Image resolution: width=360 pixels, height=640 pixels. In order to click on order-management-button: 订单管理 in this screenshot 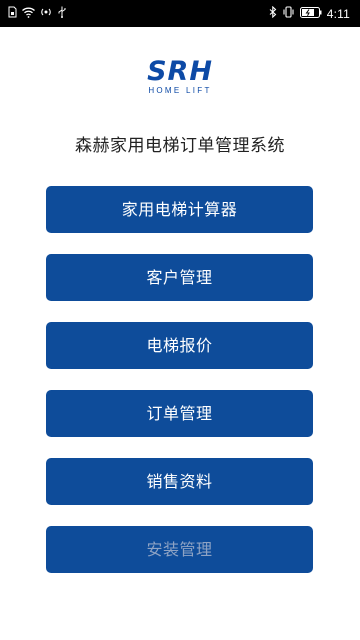, I will do `click(179, 413)`.